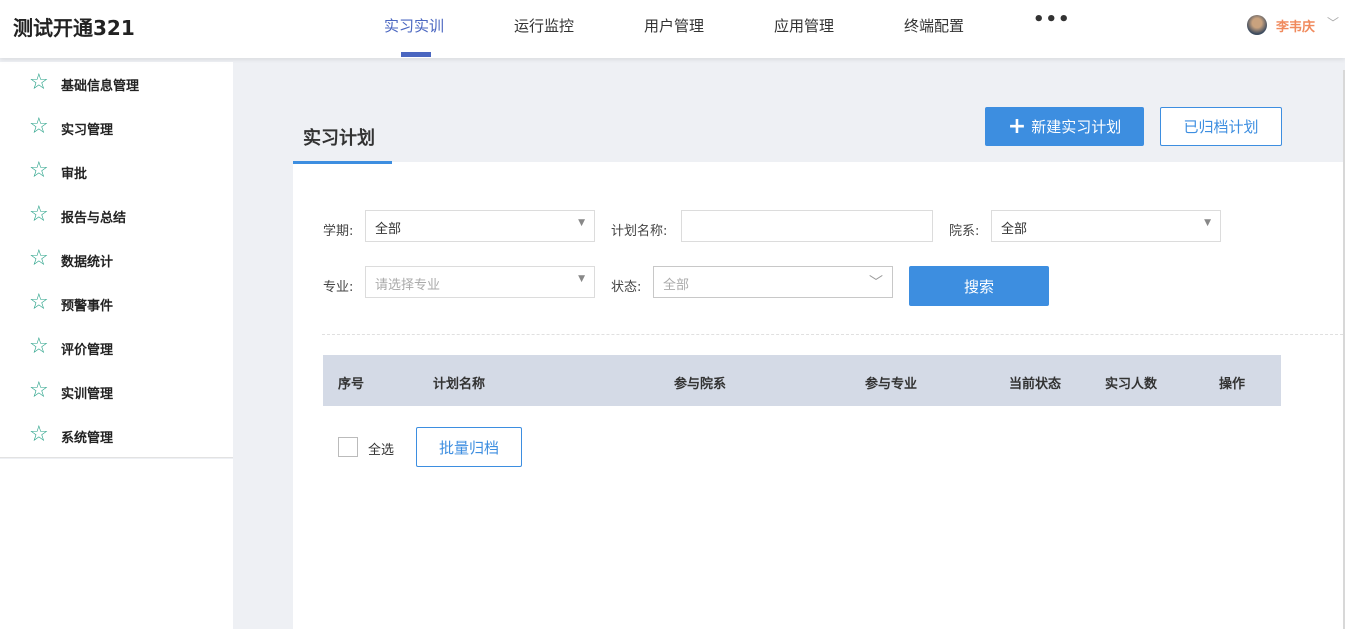  I want to click on sidebar-item-label: 实习管理, so click(87, 130).